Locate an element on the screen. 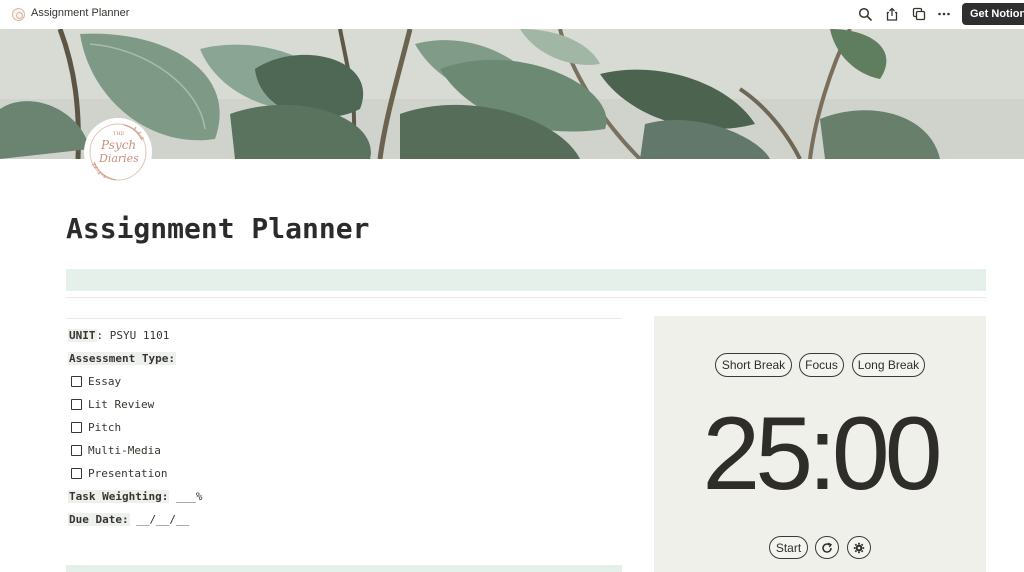  unit-row: UNIT: PSYU 1101 is located at coordinates (118, 335).